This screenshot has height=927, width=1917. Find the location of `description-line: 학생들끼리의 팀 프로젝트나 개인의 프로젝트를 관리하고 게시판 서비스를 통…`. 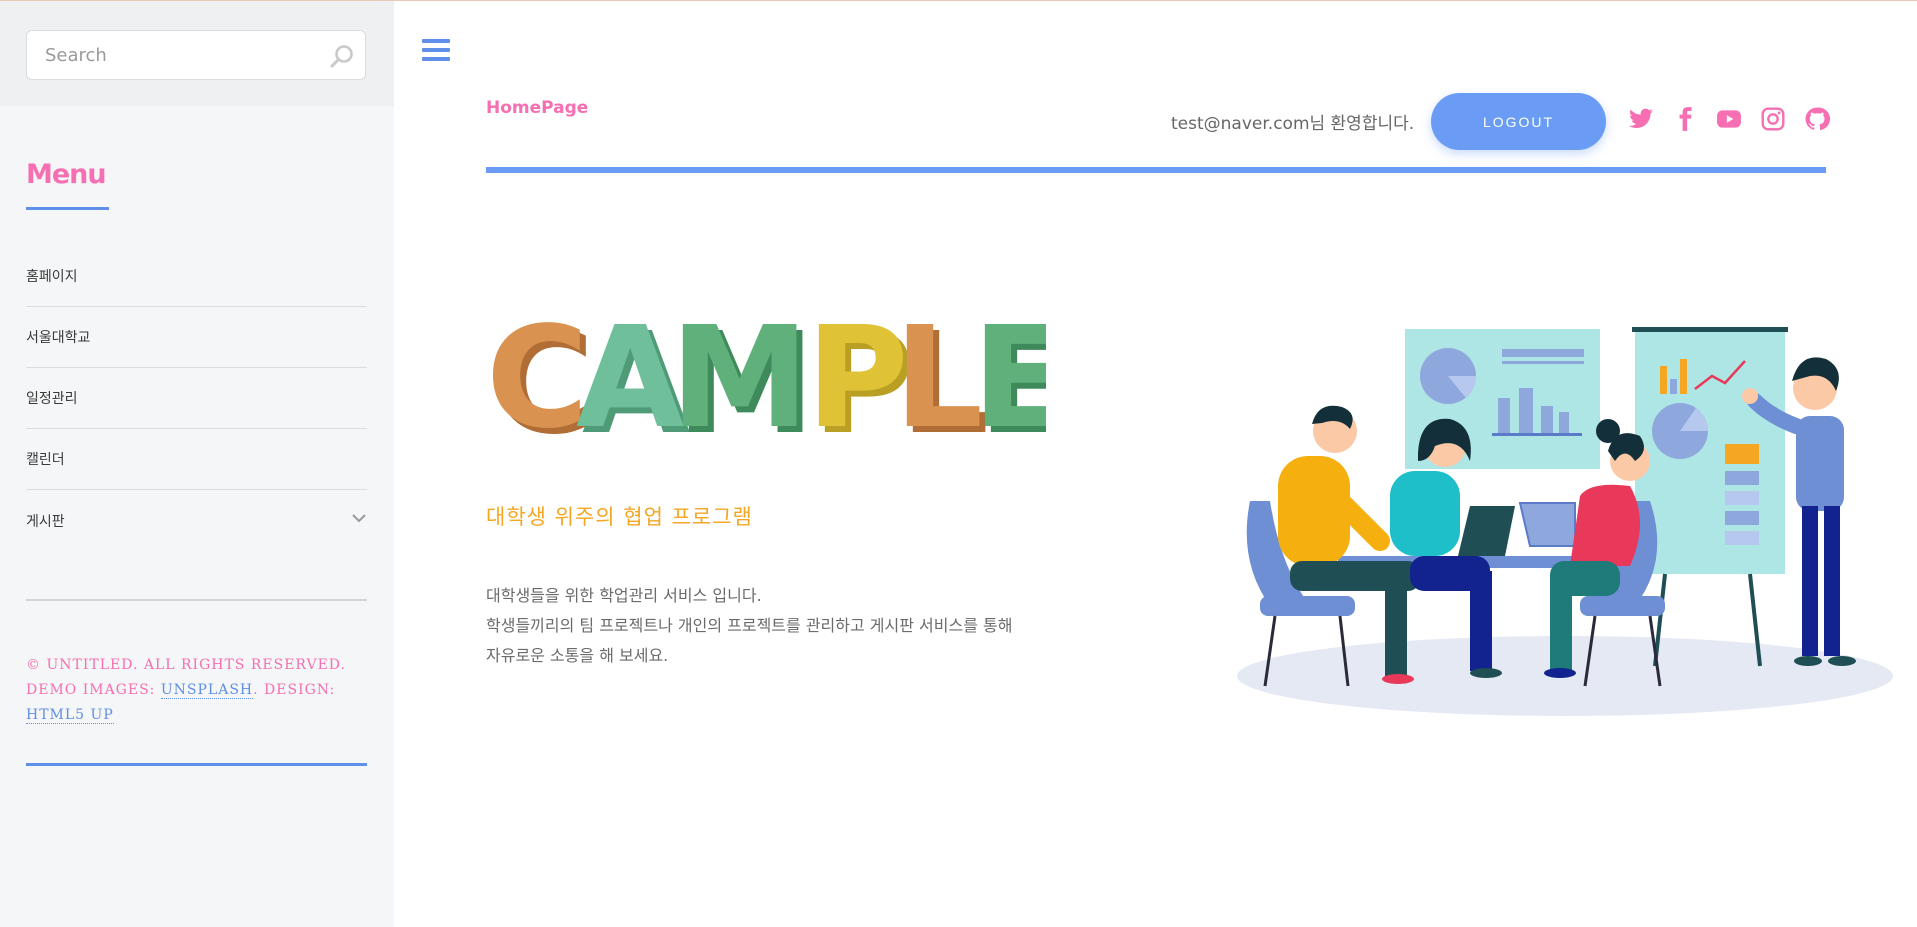

description-line: 학생들끼리의 팀 프로젝트나 개인의 프로젝트를 관리하고 게시판 서비스를 통… is located at coordinates (749, 625).